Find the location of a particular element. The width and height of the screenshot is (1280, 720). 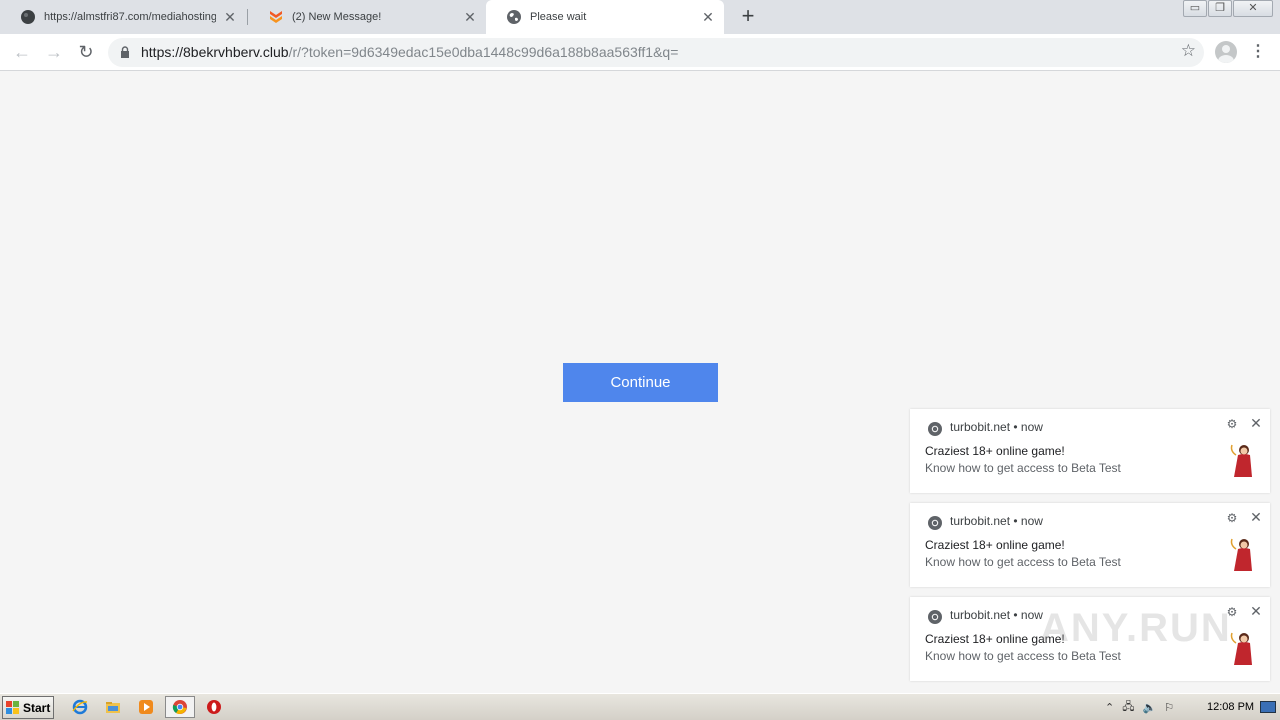

watermark: ANY.RUN is located at coordinates (1136, 628).